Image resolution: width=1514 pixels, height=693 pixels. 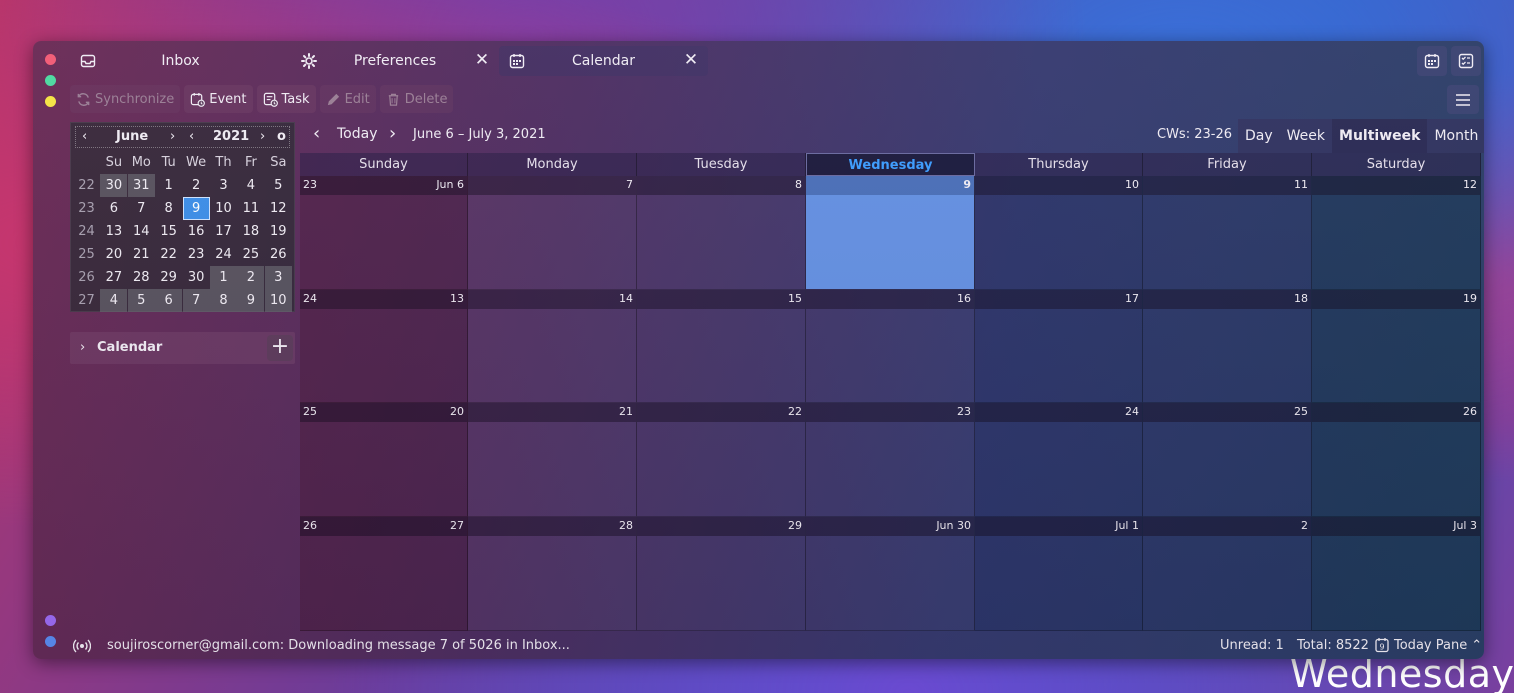 What do you see at coordinates (262, 136) in the screenshot?
I see `next-year-icon: ›` at bounding box center [262, 136].